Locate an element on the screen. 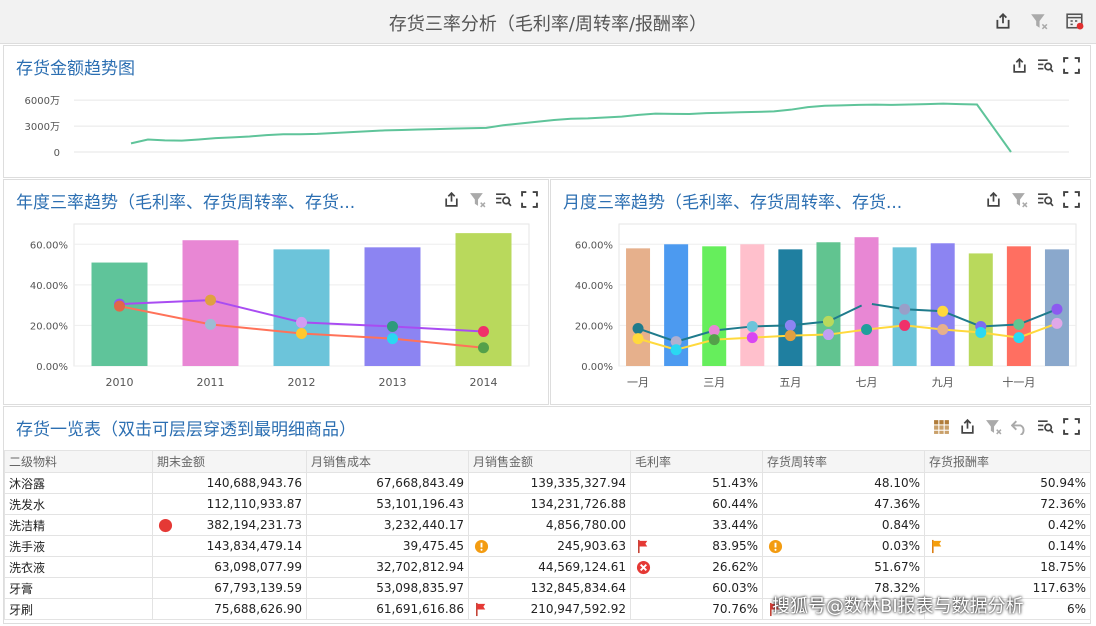  table-cell: 44,569,124.61 is located at coordinates (549, 567).